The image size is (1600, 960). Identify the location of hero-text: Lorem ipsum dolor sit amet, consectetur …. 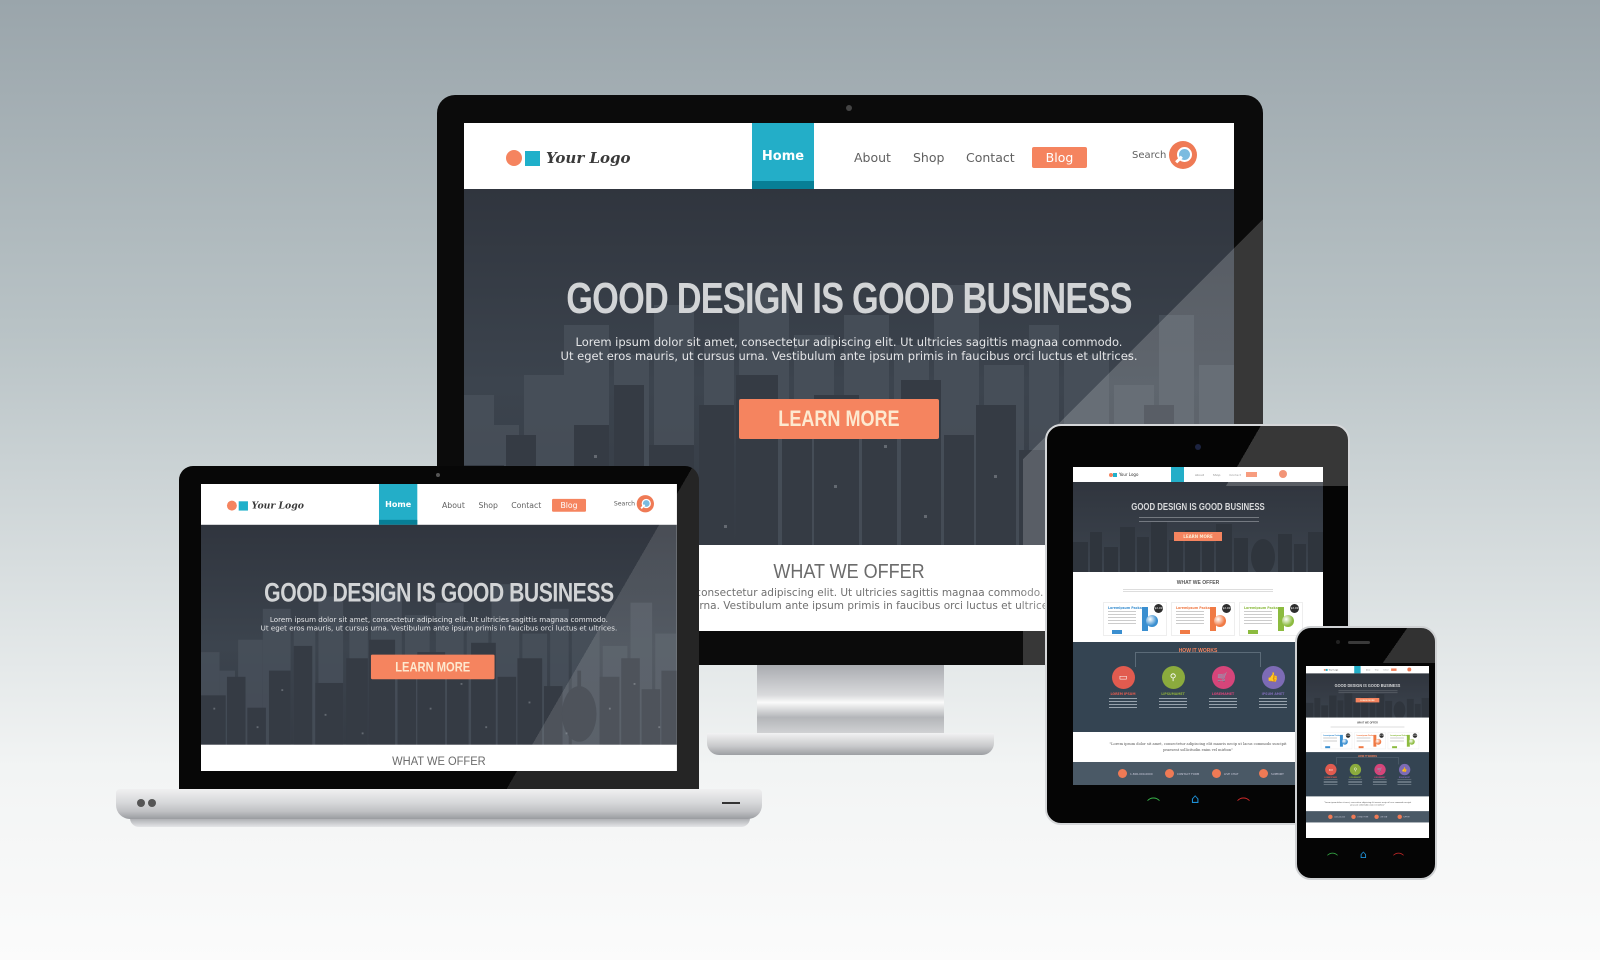
(849, 349).